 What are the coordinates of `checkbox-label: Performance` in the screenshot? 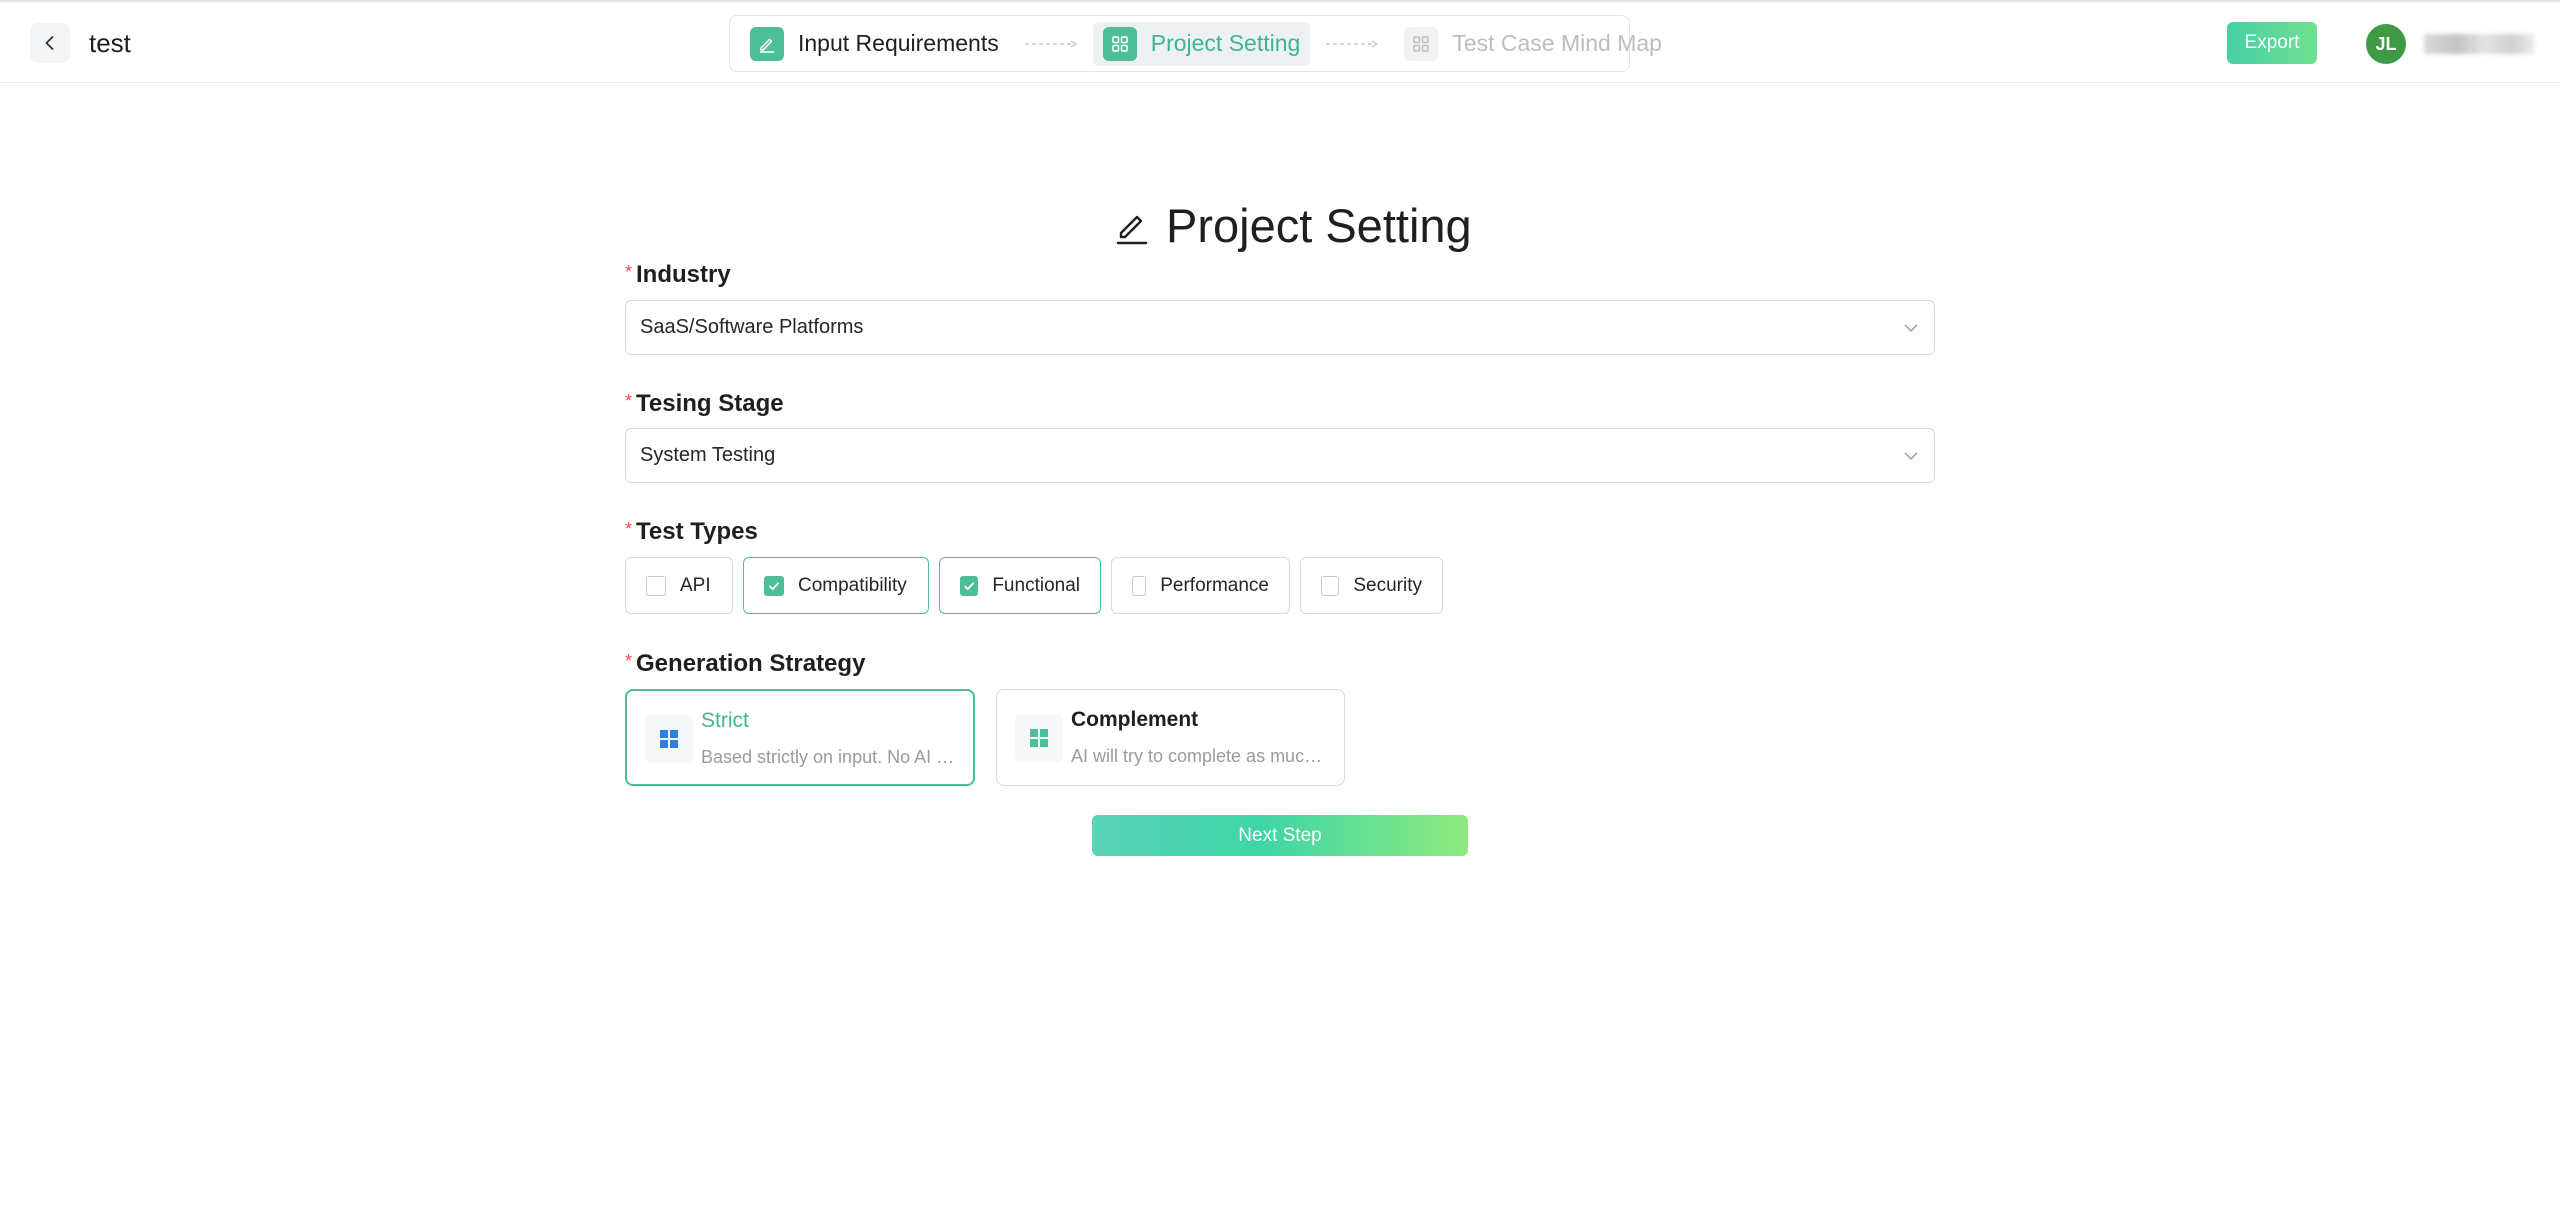 It's located at (1214, 585).